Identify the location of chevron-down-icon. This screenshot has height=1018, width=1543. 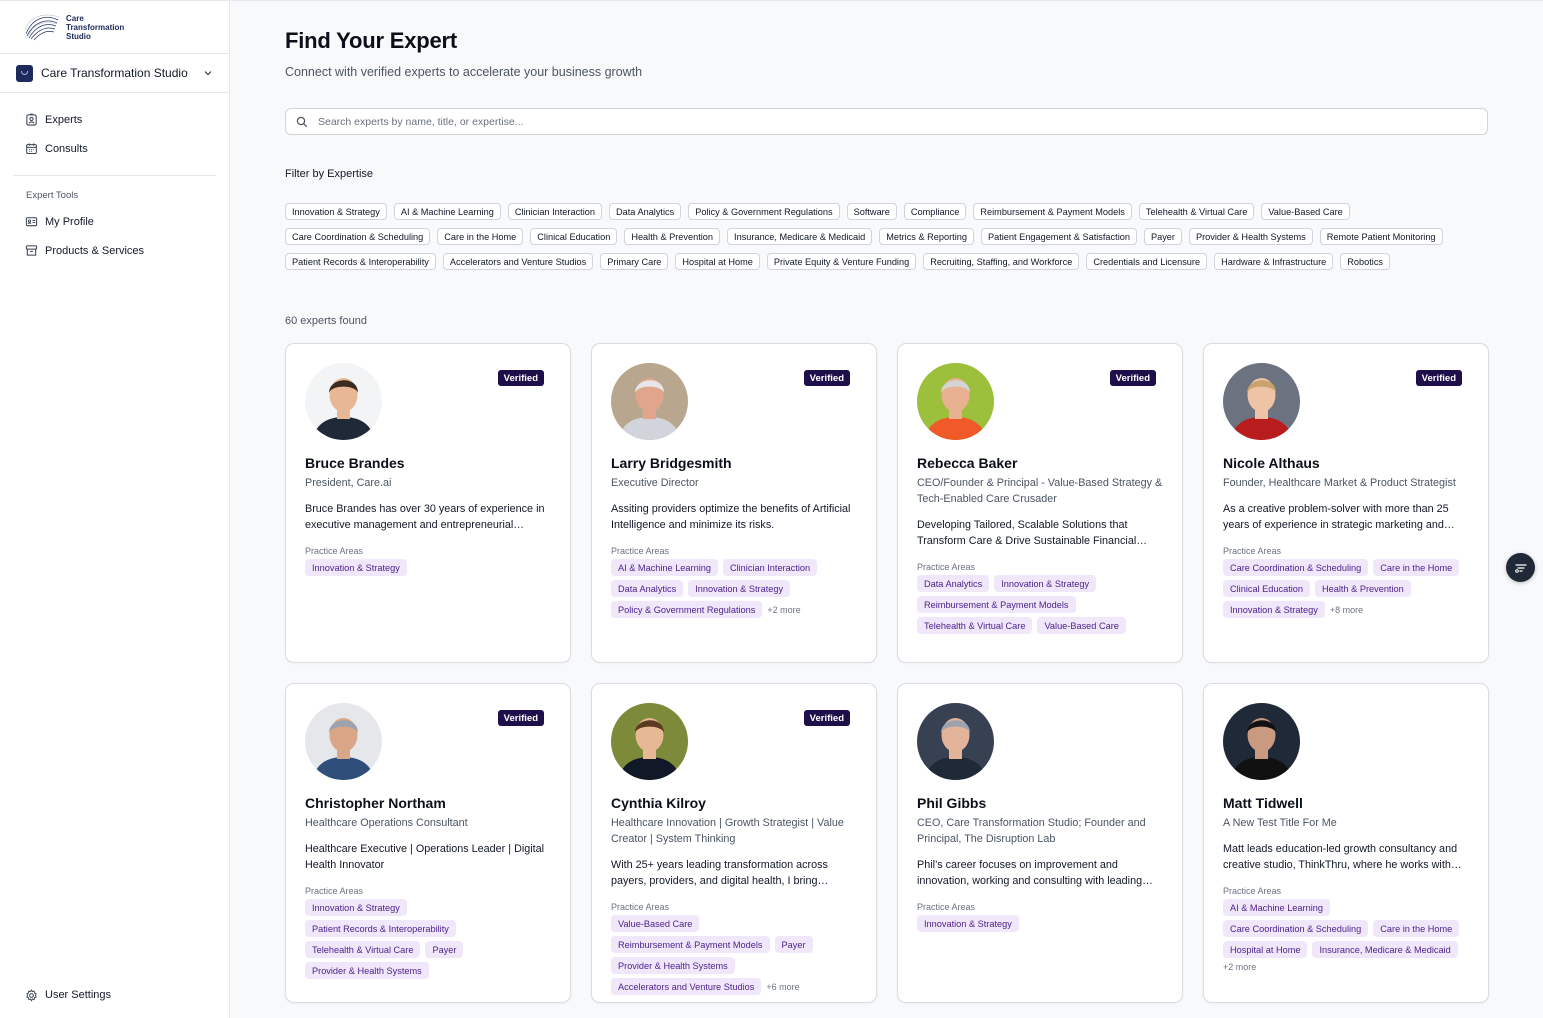
(208, 73).